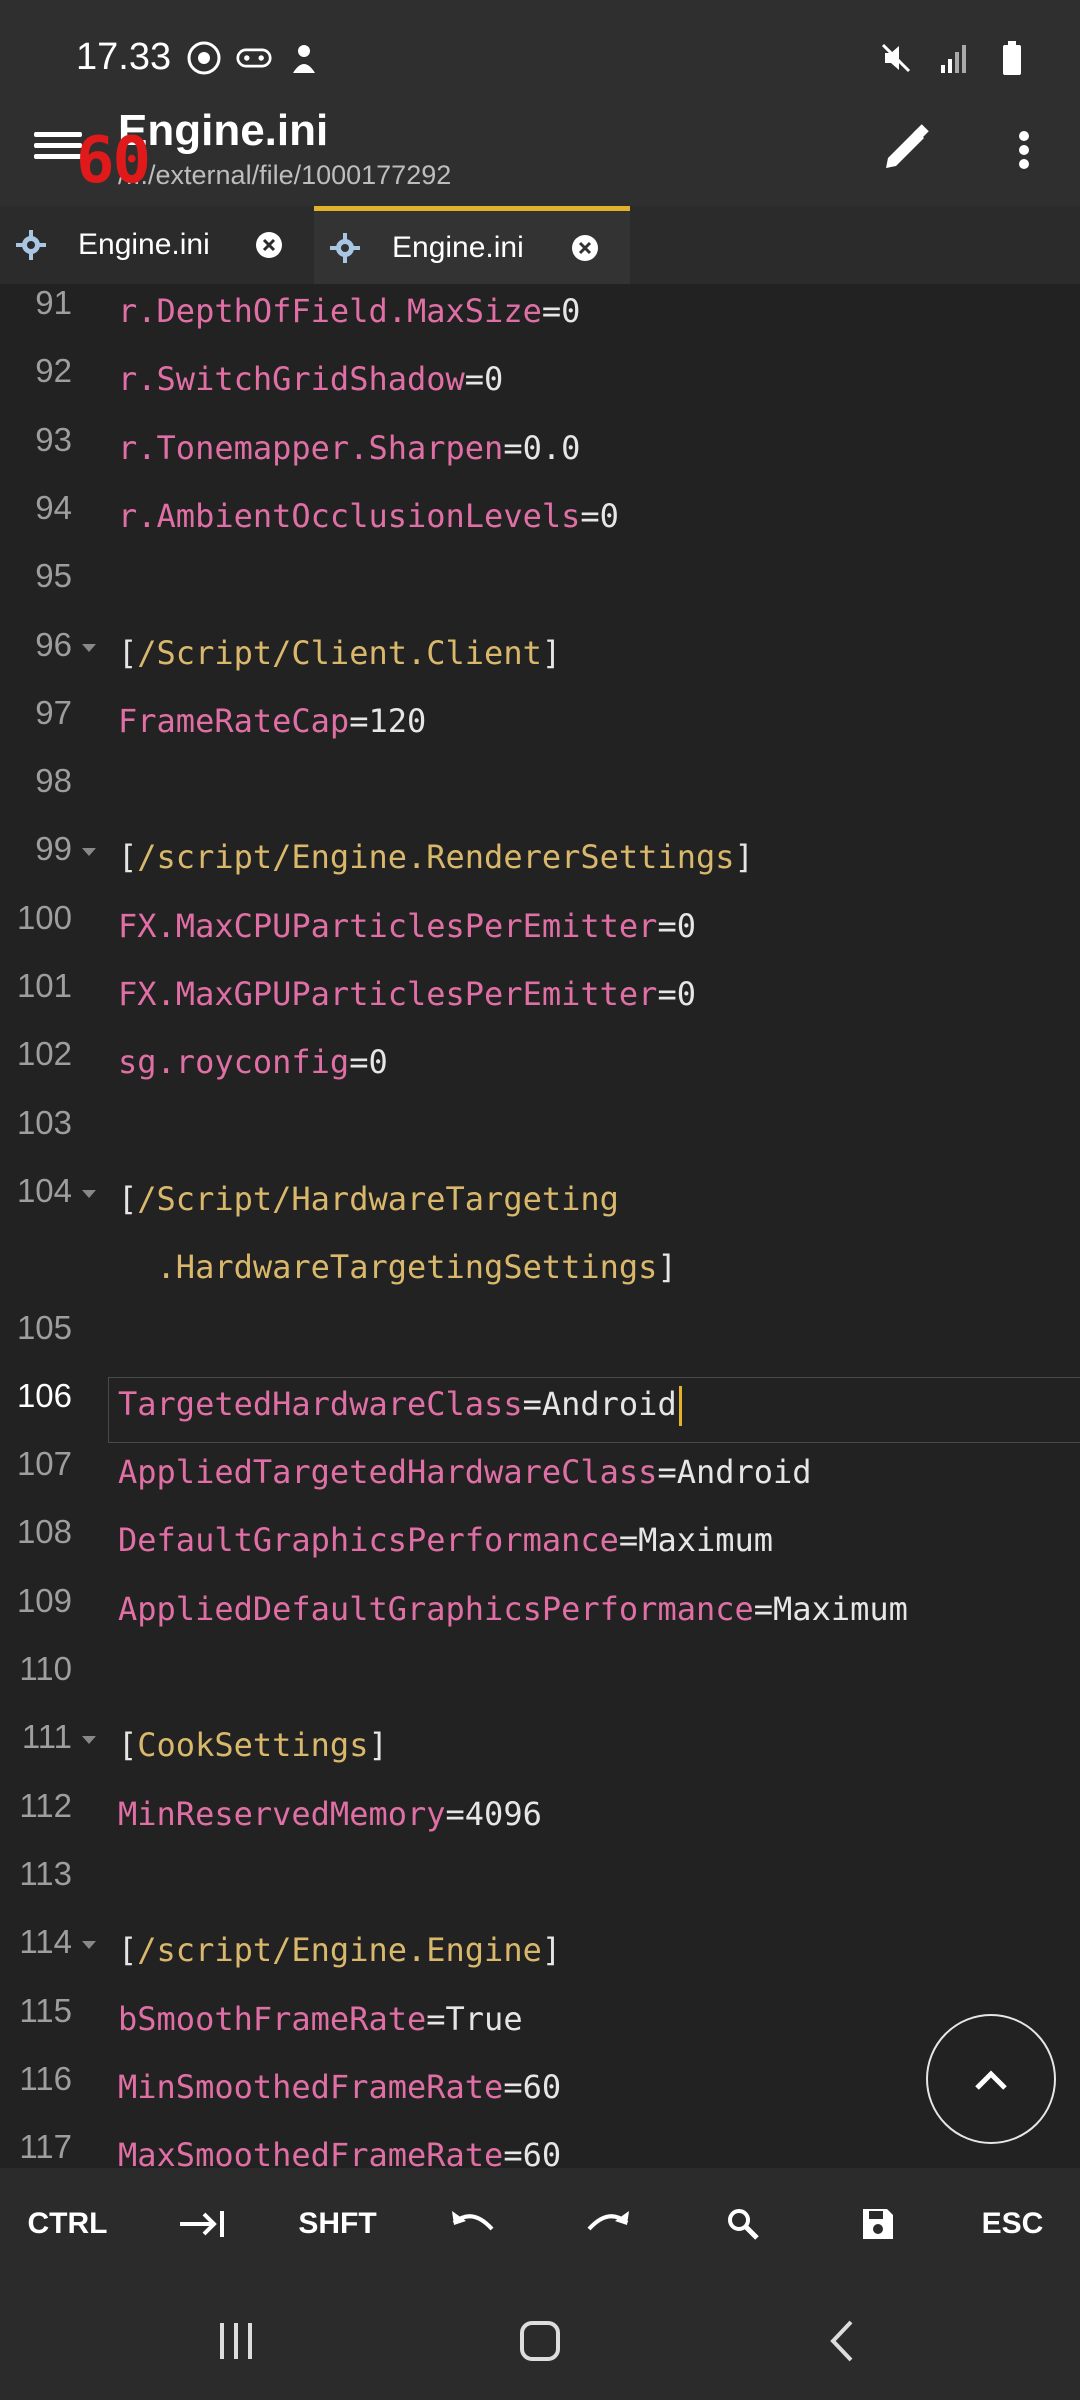  What do you see at coordinates (53, 644) in the screenshot?
I see `line-number: 96` at bounding box center [53, 644].